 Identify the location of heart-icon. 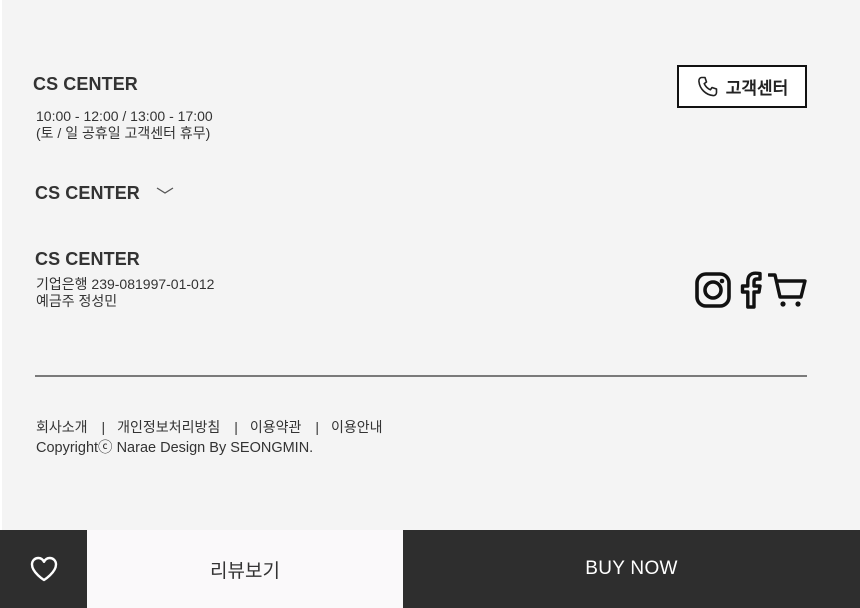
(43, 569).